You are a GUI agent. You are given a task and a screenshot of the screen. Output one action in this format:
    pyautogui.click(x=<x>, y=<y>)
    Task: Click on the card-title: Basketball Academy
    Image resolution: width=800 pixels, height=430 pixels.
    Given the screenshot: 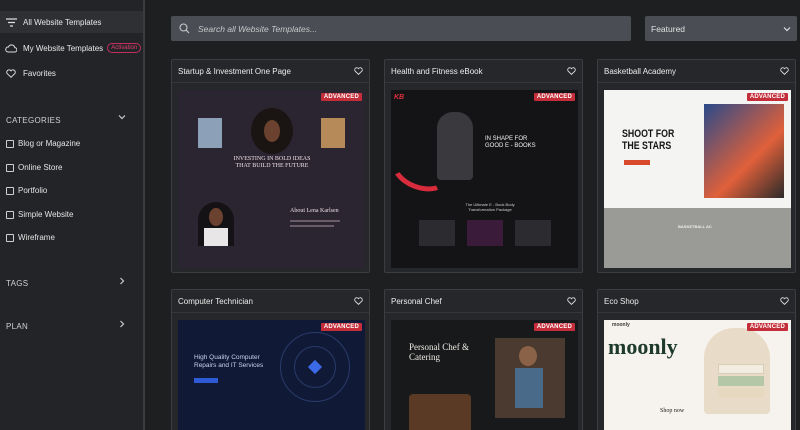 What is the action you would take?
    pyautogui.click(x=640, y=71)
    